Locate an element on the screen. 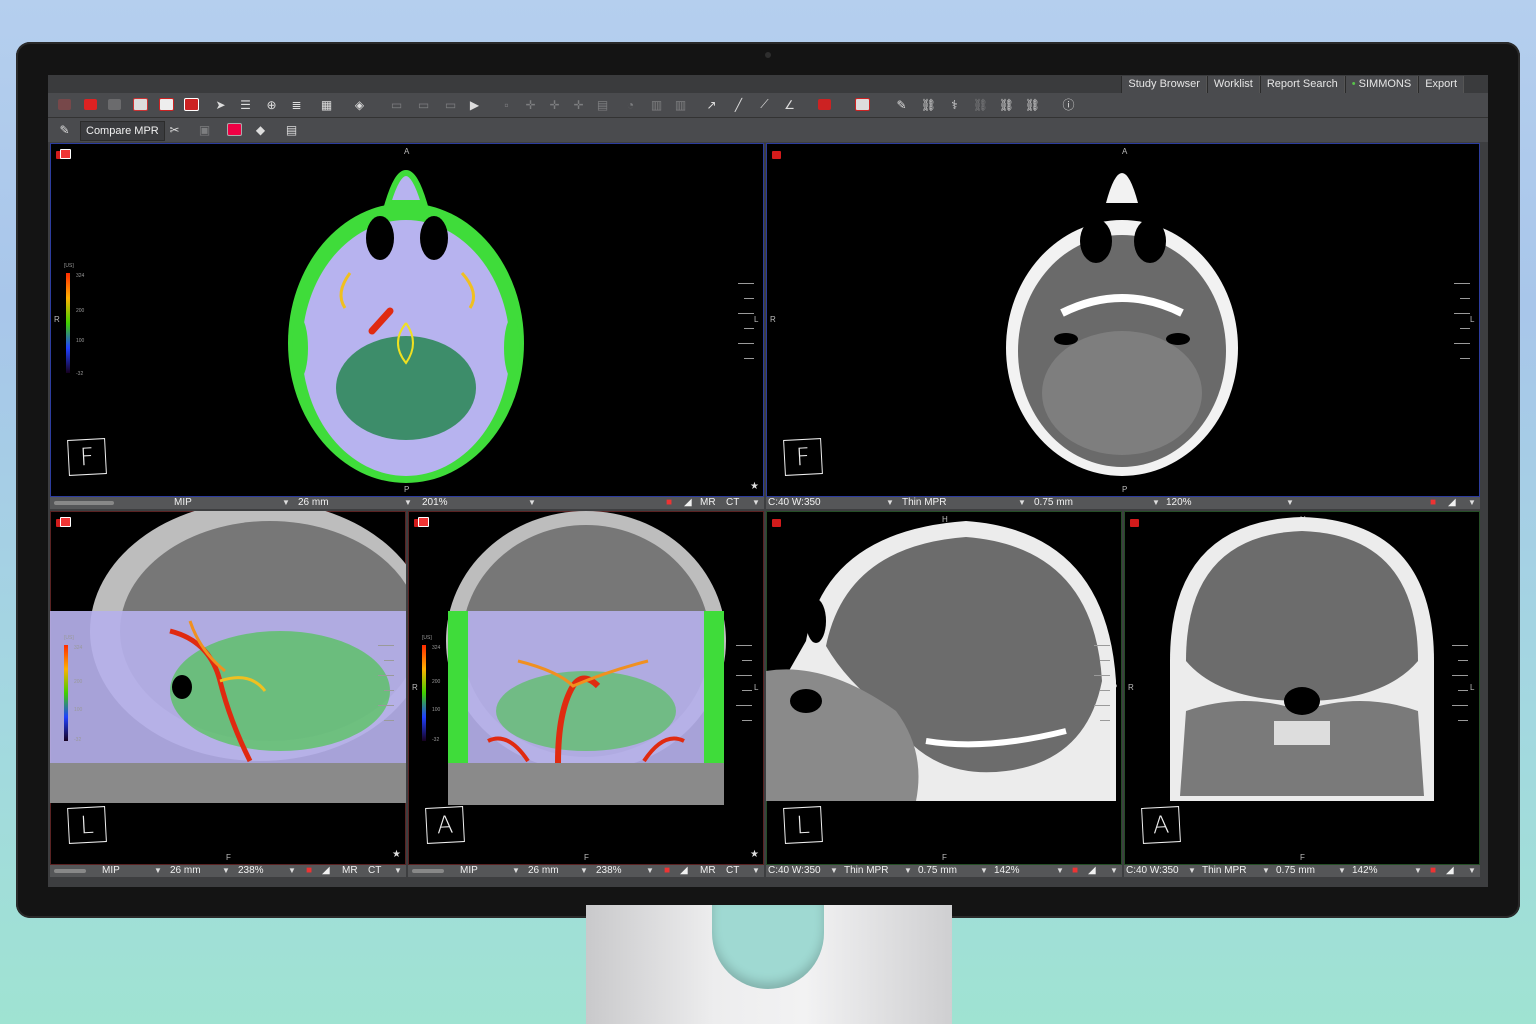 The height and width of the screenshot is (1024, 1536). star-icon: ★ is located at coordinates (396, 854).